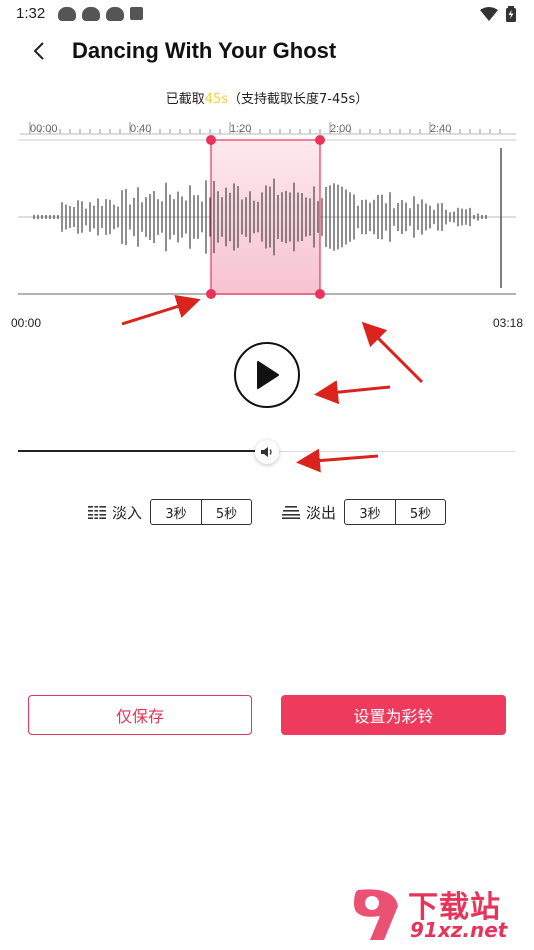 Image resolution: width=534 pixels, height=950 pixels. I want to click on clip-info: 已截取45s（支持截取长度7-45s）, so click(267, 97).